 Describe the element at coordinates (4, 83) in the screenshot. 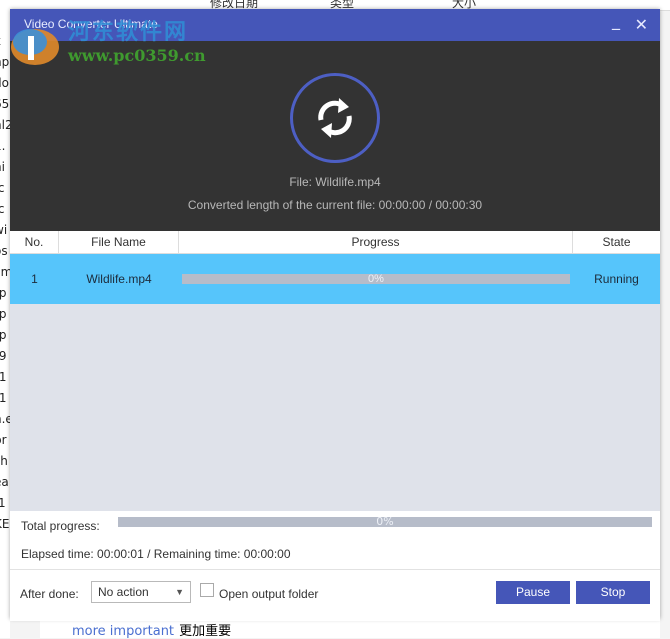

I see `background-file-item: do` at that location.